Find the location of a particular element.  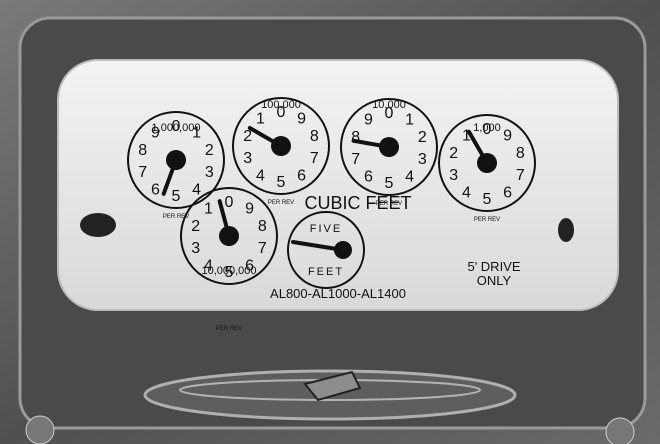

screw-left is located at coordinates (40, 429).